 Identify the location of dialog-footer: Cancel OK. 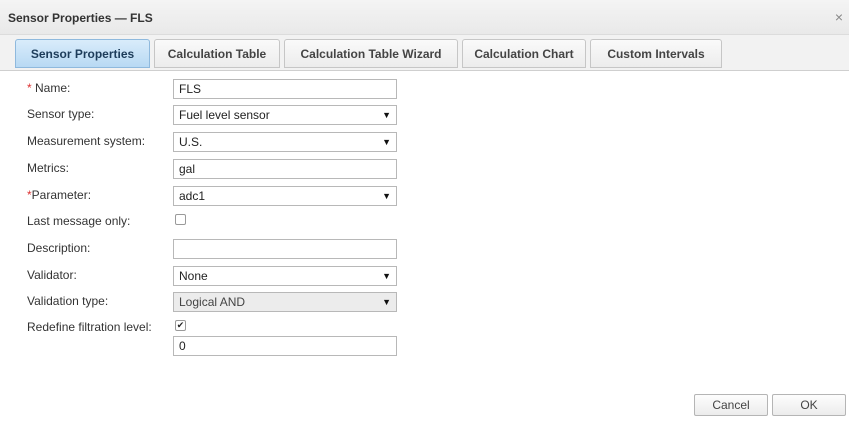
(424, 405).